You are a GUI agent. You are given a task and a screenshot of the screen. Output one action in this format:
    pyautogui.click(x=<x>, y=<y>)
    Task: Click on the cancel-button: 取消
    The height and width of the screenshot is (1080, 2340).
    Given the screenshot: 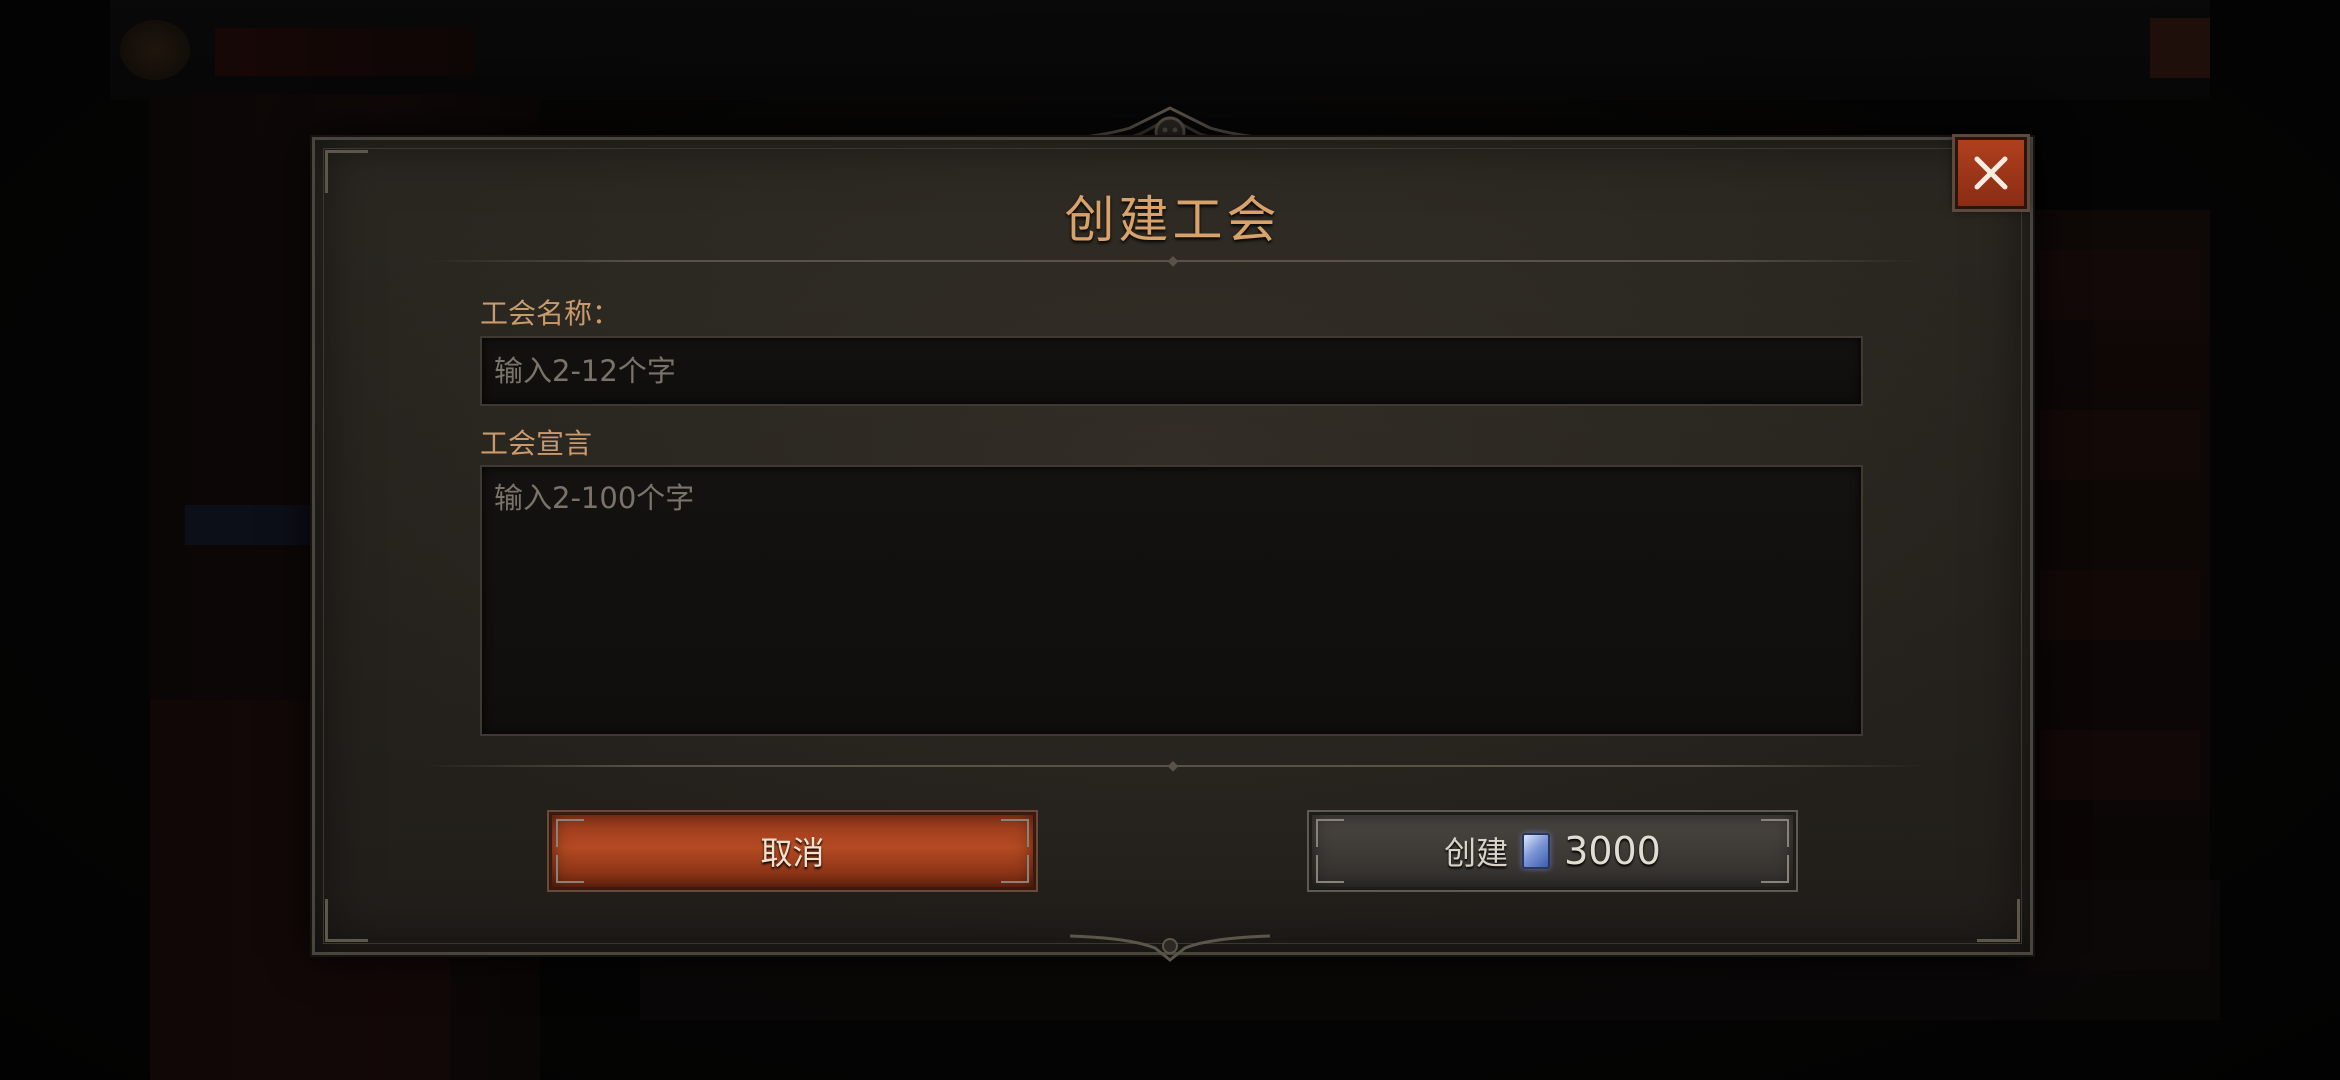 What is the action you would take?
    pyautogui.click(x=792, y=851)
    